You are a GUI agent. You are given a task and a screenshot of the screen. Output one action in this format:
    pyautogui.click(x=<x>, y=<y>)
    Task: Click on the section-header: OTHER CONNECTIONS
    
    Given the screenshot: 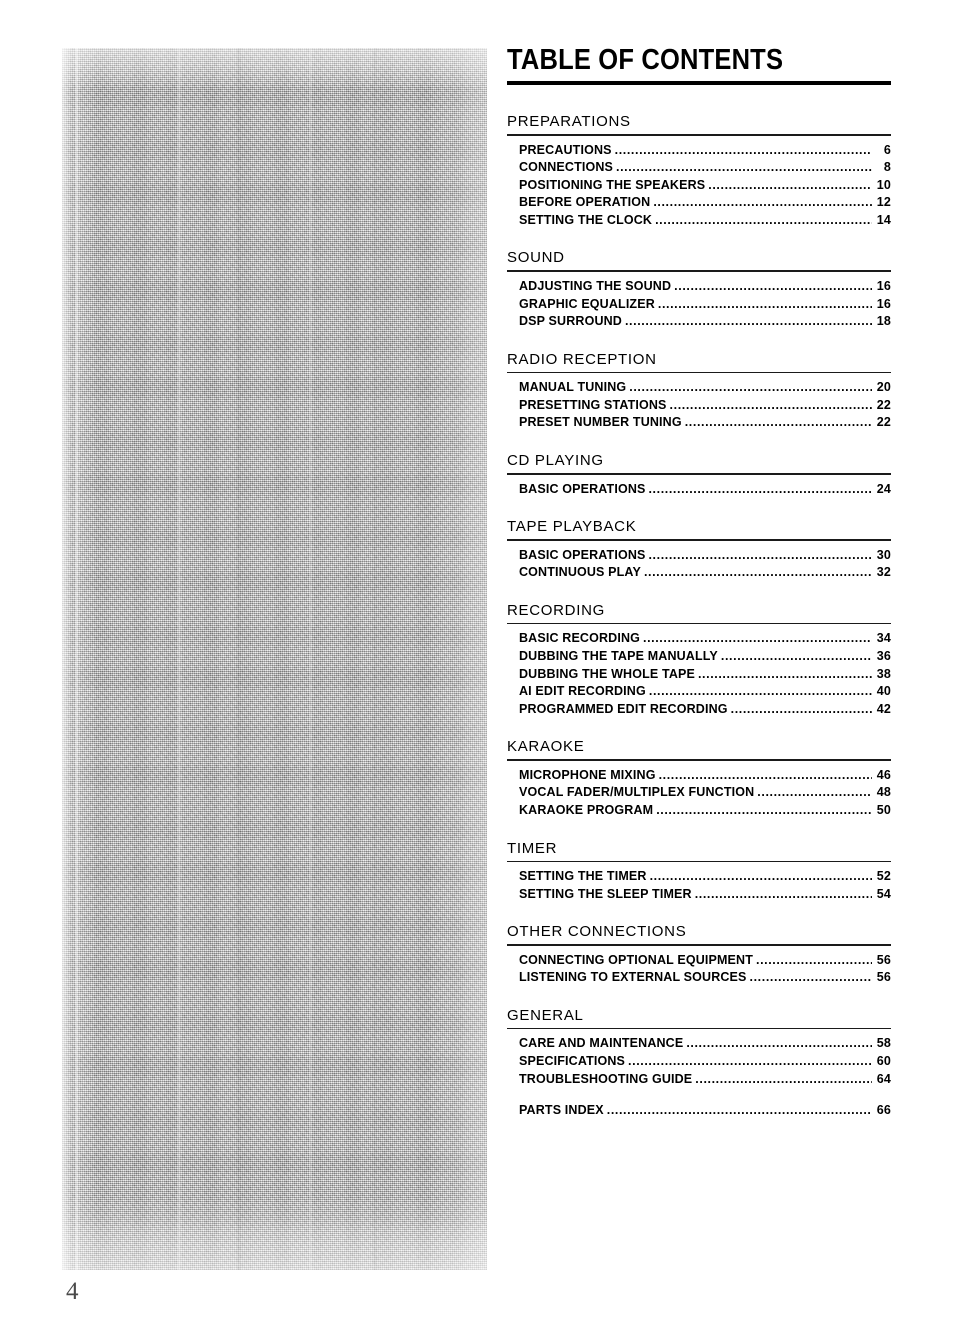 What is the action you would take?
    pyautogui.click(x=597, y=932)
    